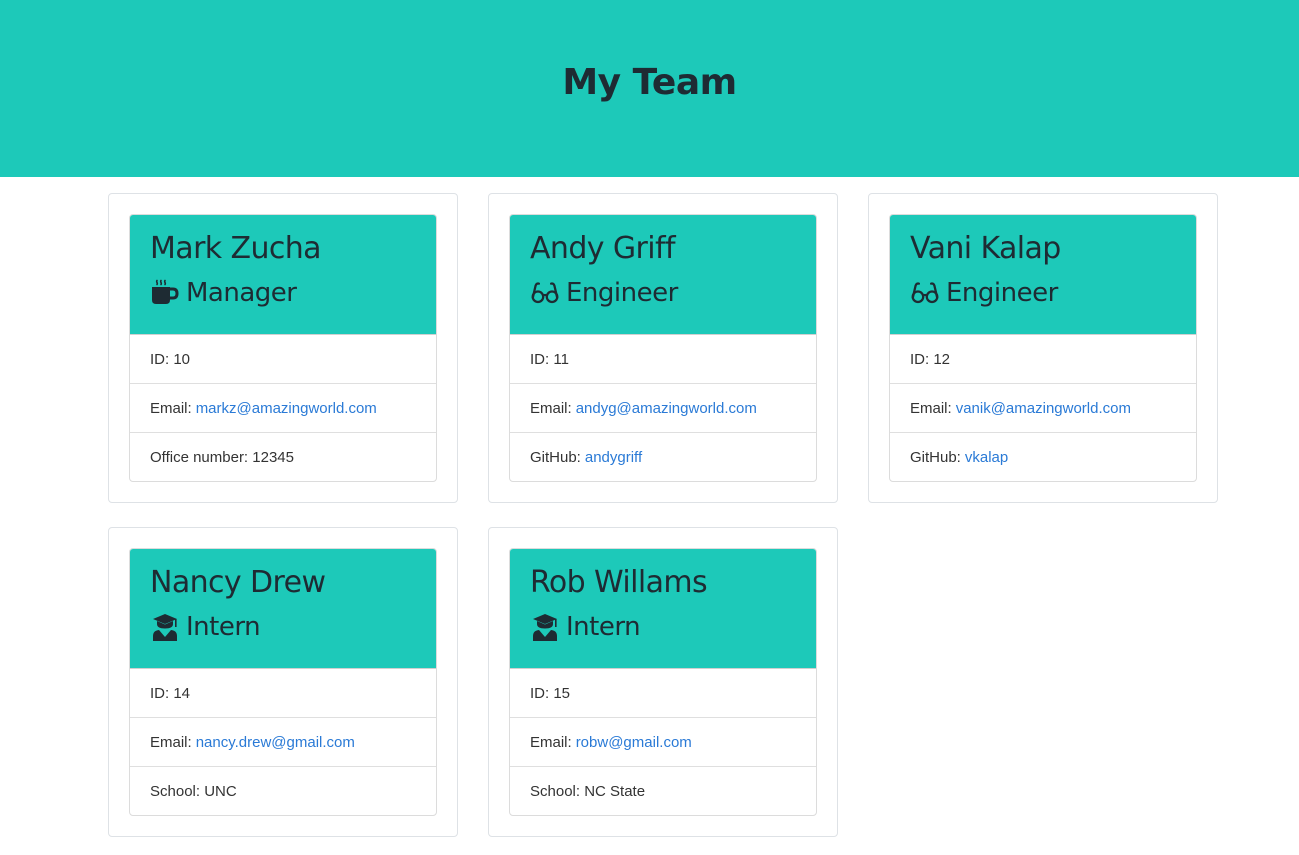 Image resolution: width=1299 pixels, height=855 pixels. Describe the element at coordinates (986, 457) in the screenshot. I see `github-link: vkalap` at that location.